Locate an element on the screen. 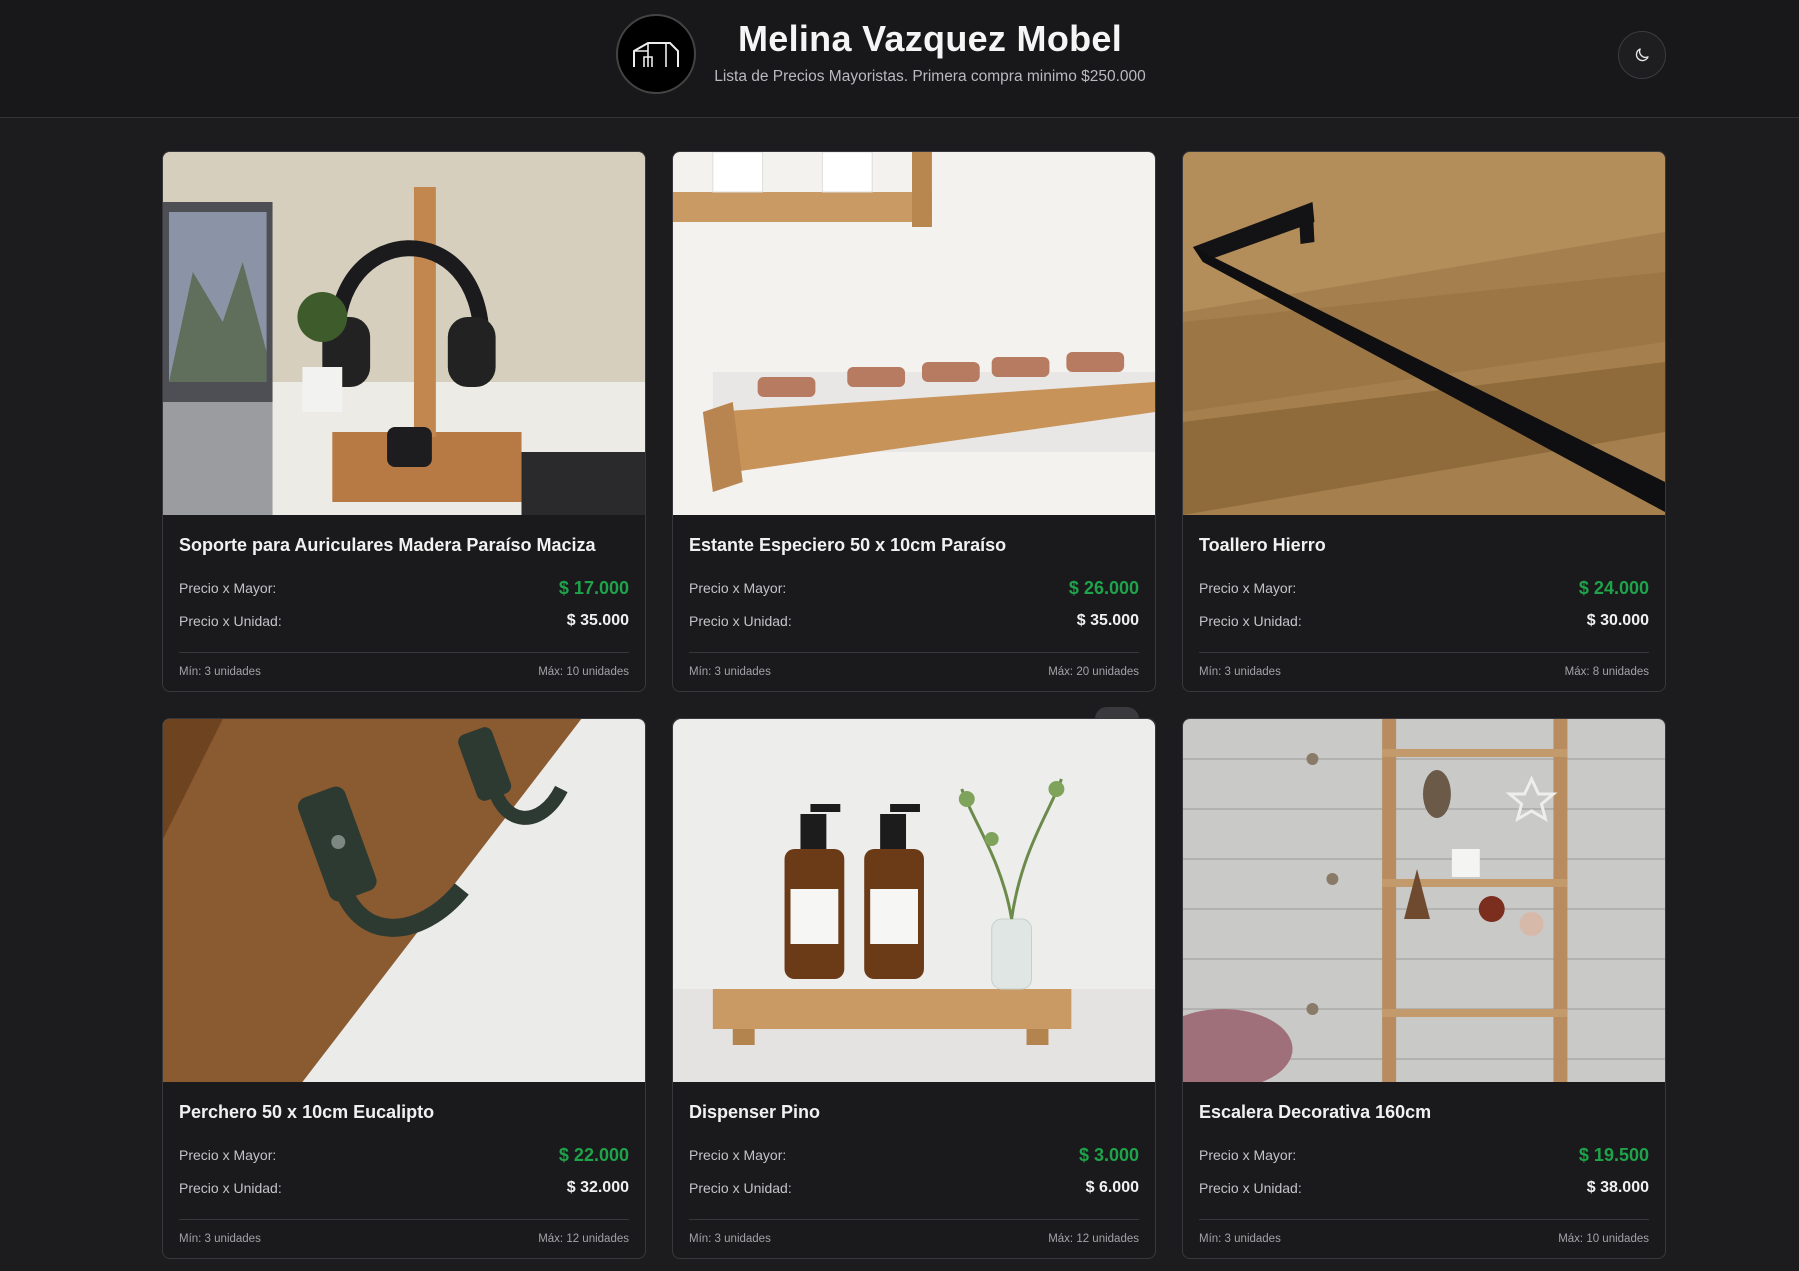  product-name: Perchero 50 x 10cm Eucalipto is located at coordinates (307, 1112).